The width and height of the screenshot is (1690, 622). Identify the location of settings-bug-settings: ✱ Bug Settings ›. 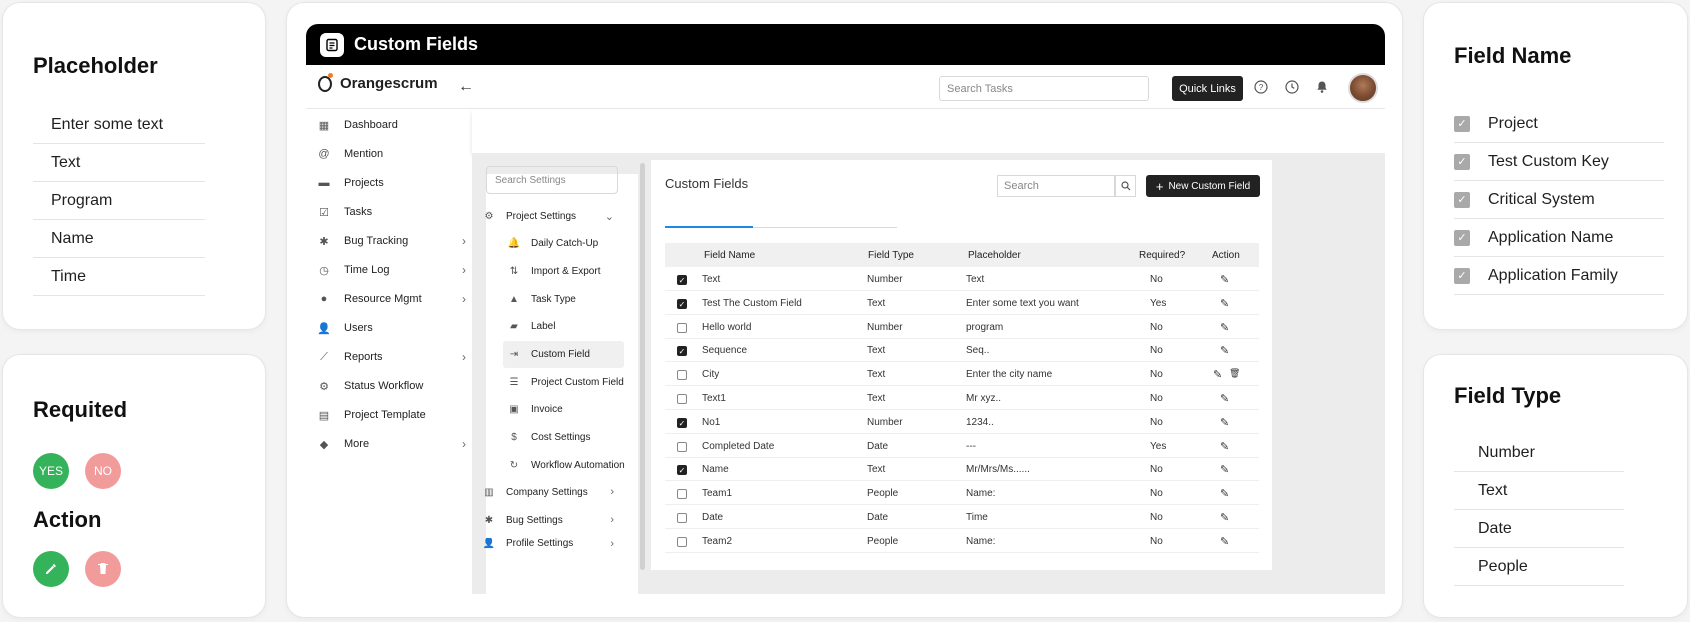
(548, 520).